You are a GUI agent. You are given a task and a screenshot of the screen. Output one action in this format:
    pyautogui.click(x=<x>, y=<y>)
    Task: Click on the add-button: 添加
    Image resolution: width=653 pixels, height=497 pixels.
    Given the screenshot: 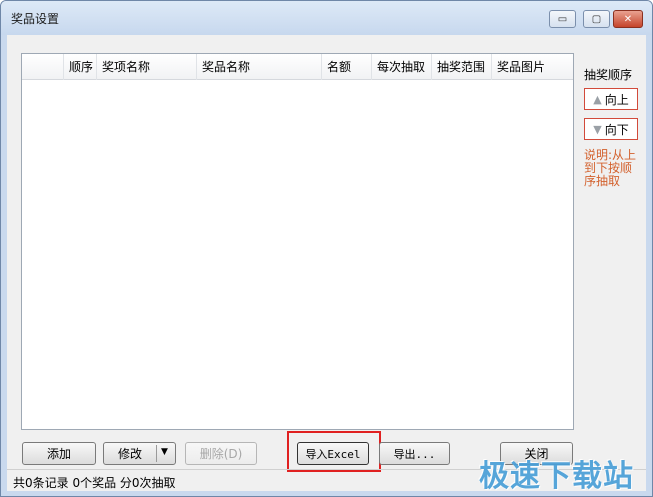 What is the action you would take?
    pyautogui.click(x=59, y=453)
    